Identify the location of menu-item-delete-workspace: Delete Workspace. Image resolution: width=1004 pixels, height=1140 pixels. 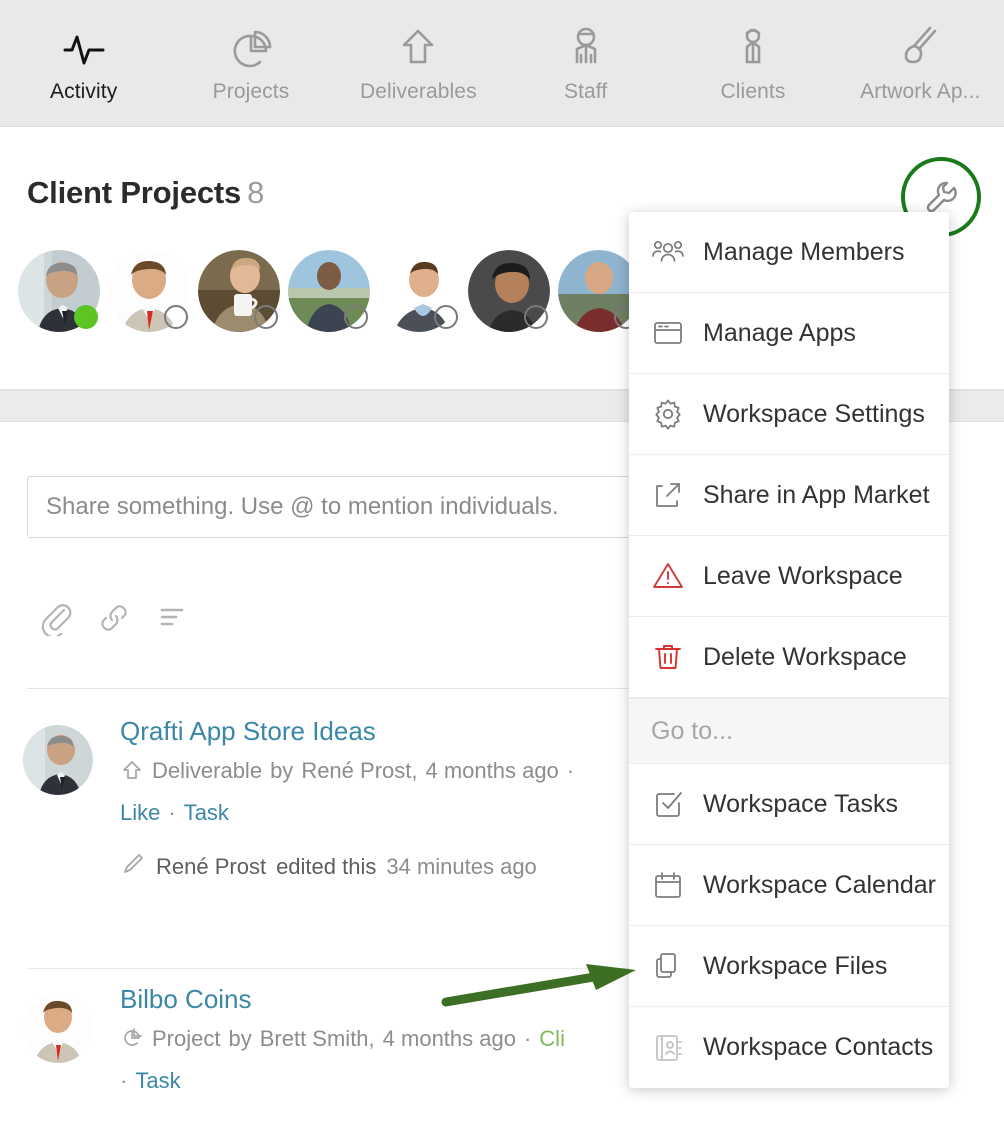
(789, 657).